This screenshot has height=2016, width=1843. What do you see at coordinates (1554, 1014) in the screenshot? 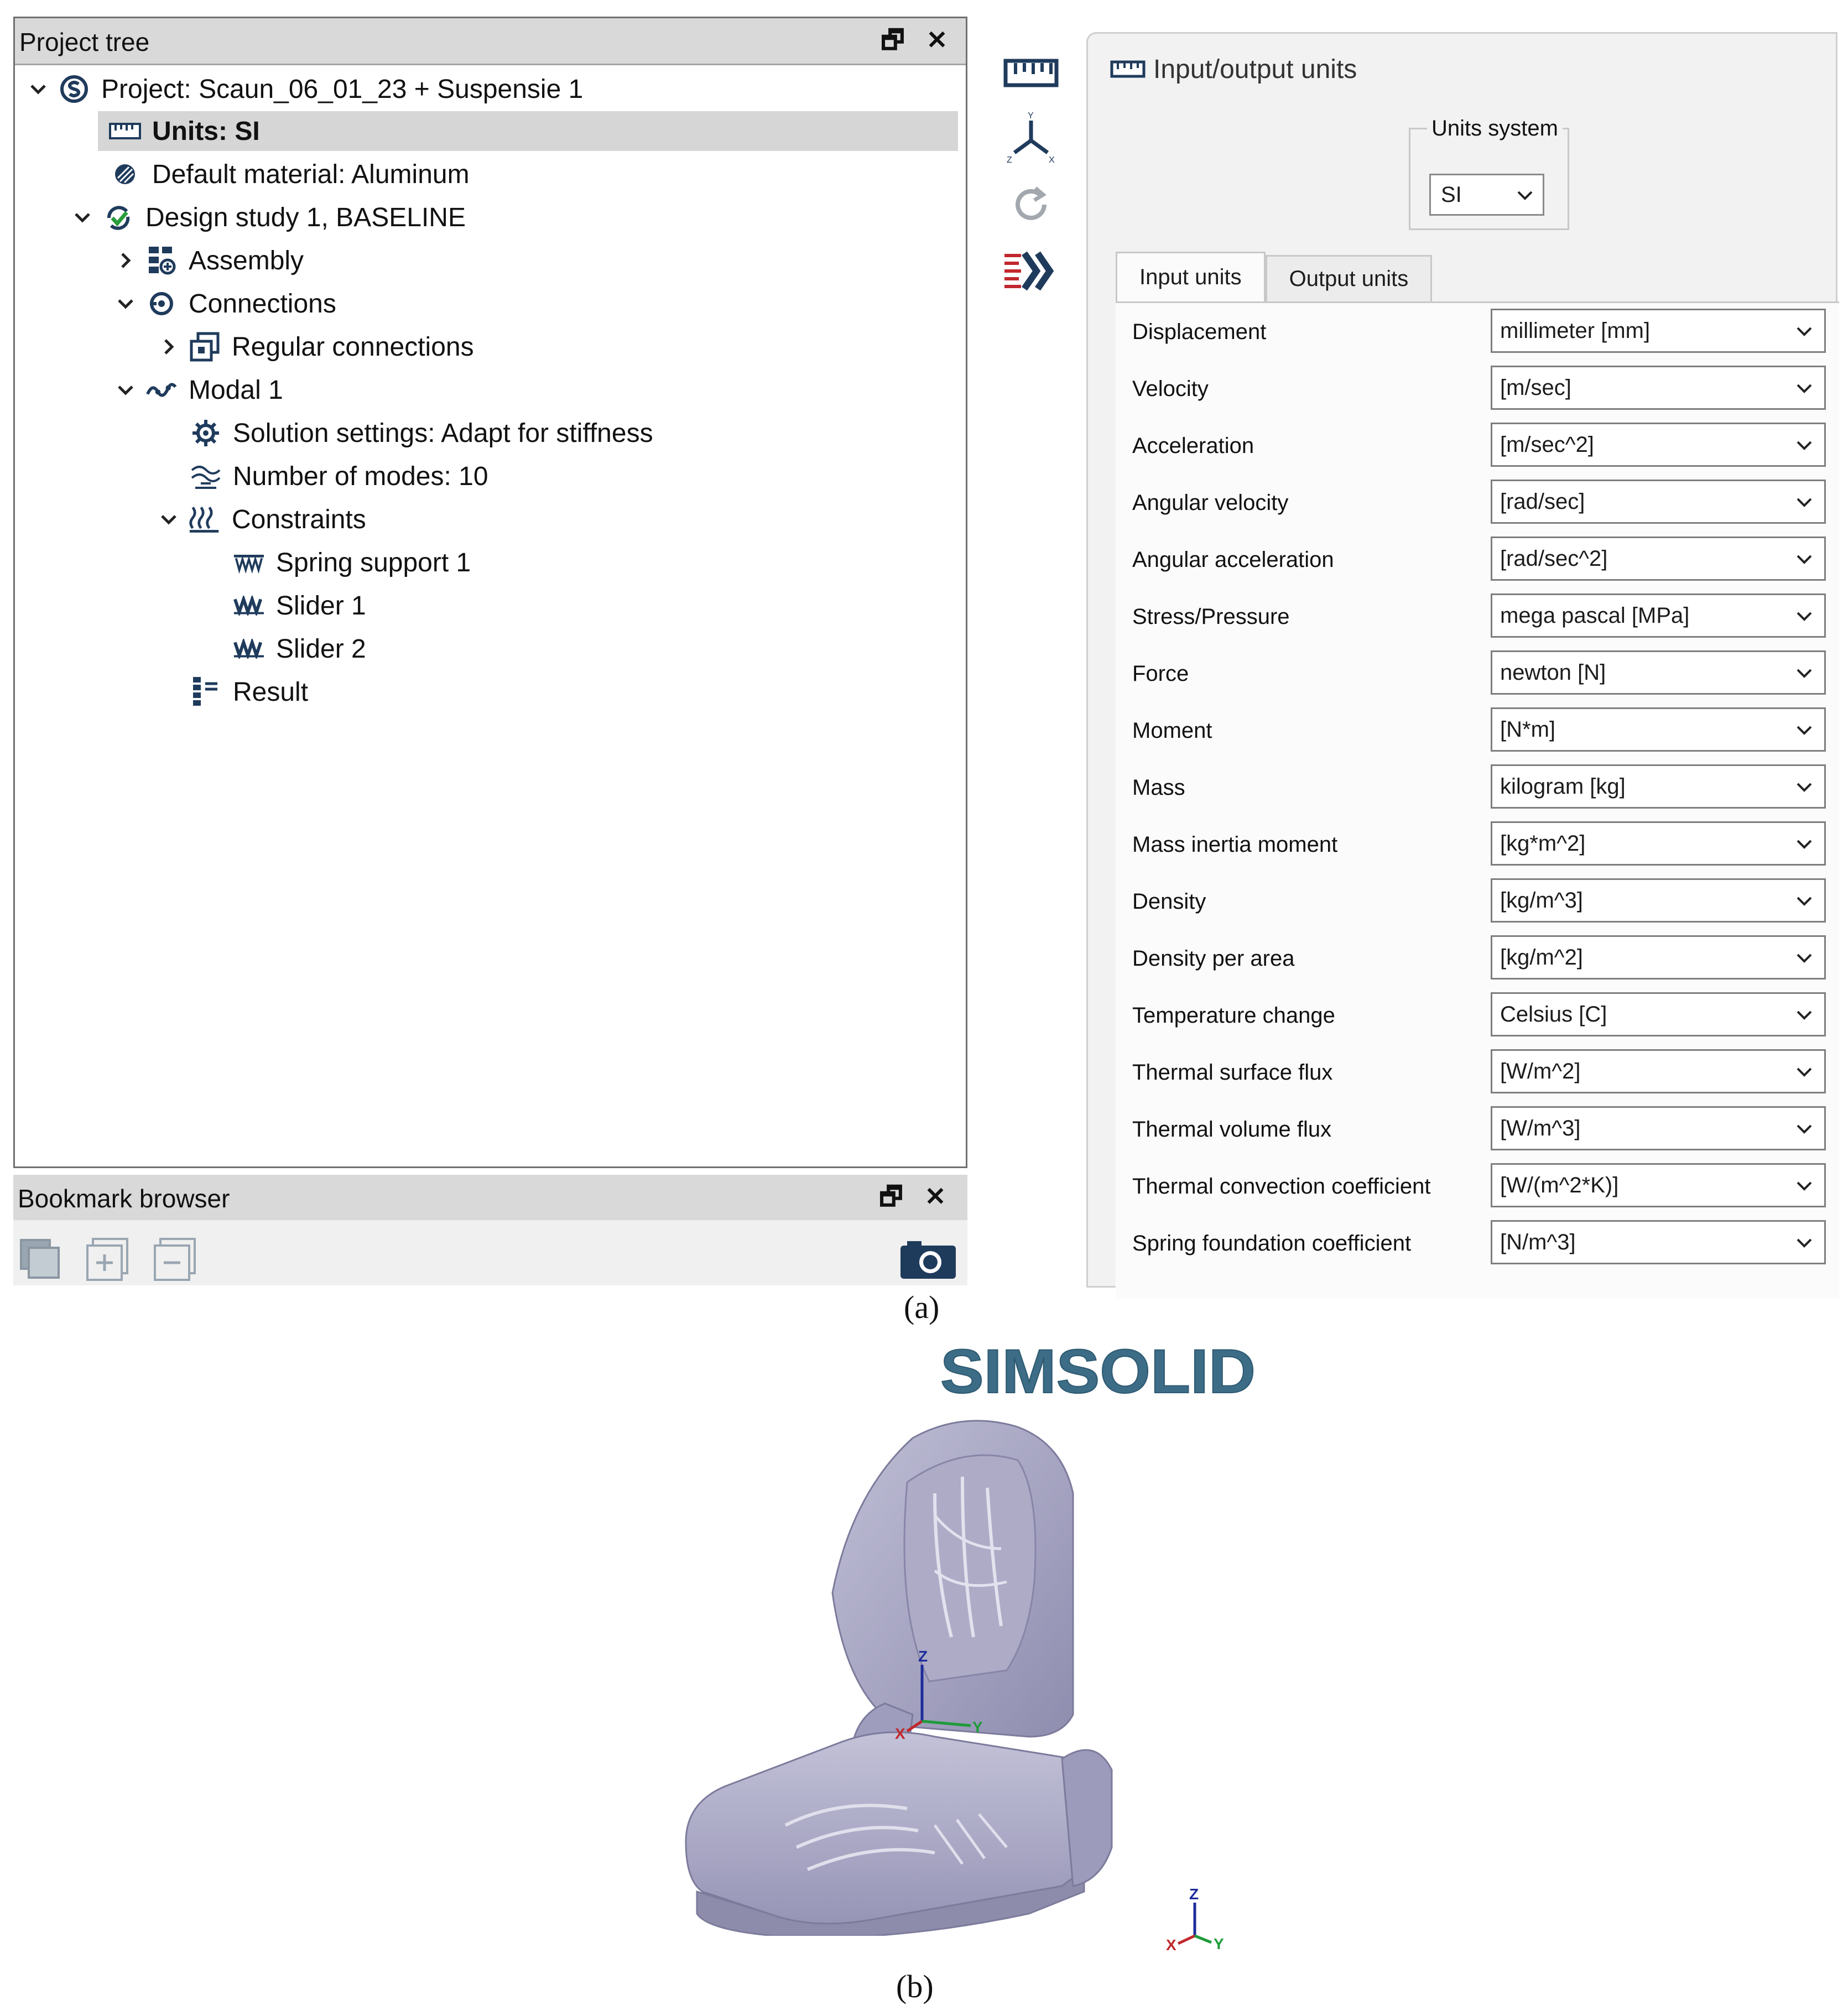
I see `unit-value: Celsius [C]` at bounding box center [1554, 1014].